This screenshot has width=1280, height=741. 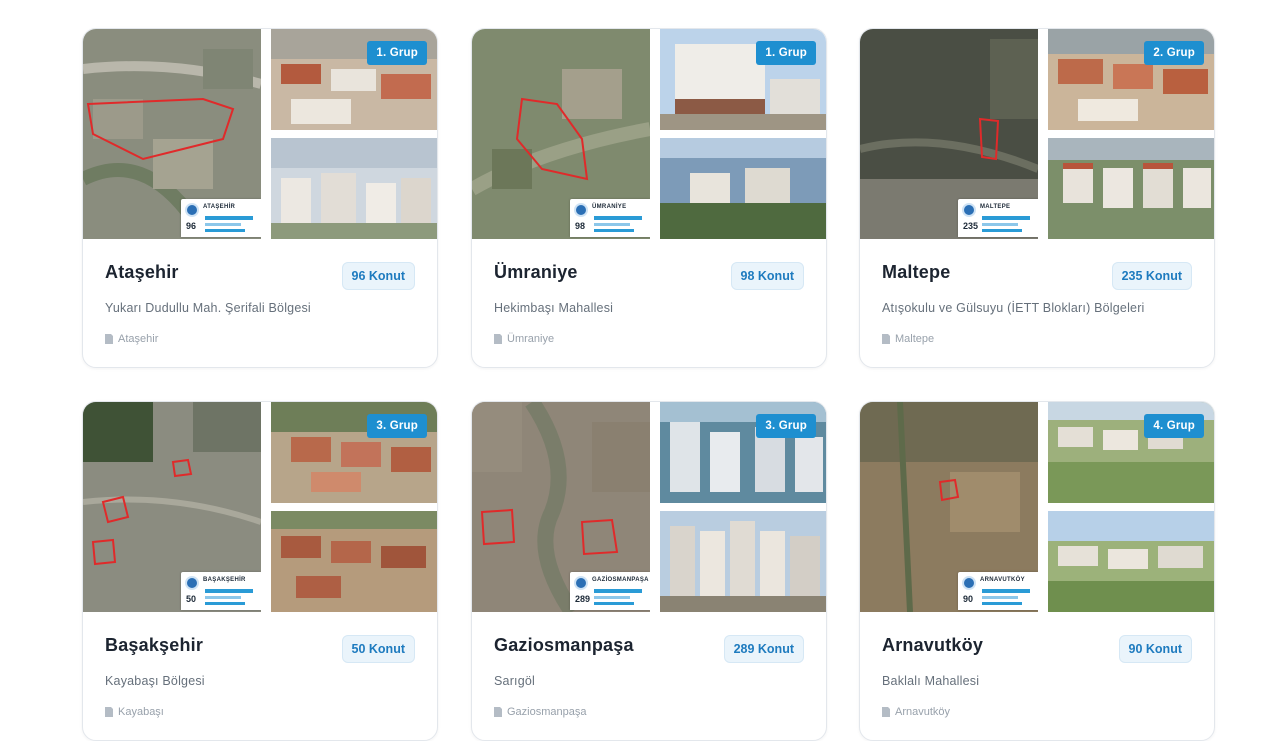 What do you see at coordinates (561, 507) in the screenshot?
I see `satellite-map-image: GAZİOSMANPAŞA 289` at bounding box center [561, 507].